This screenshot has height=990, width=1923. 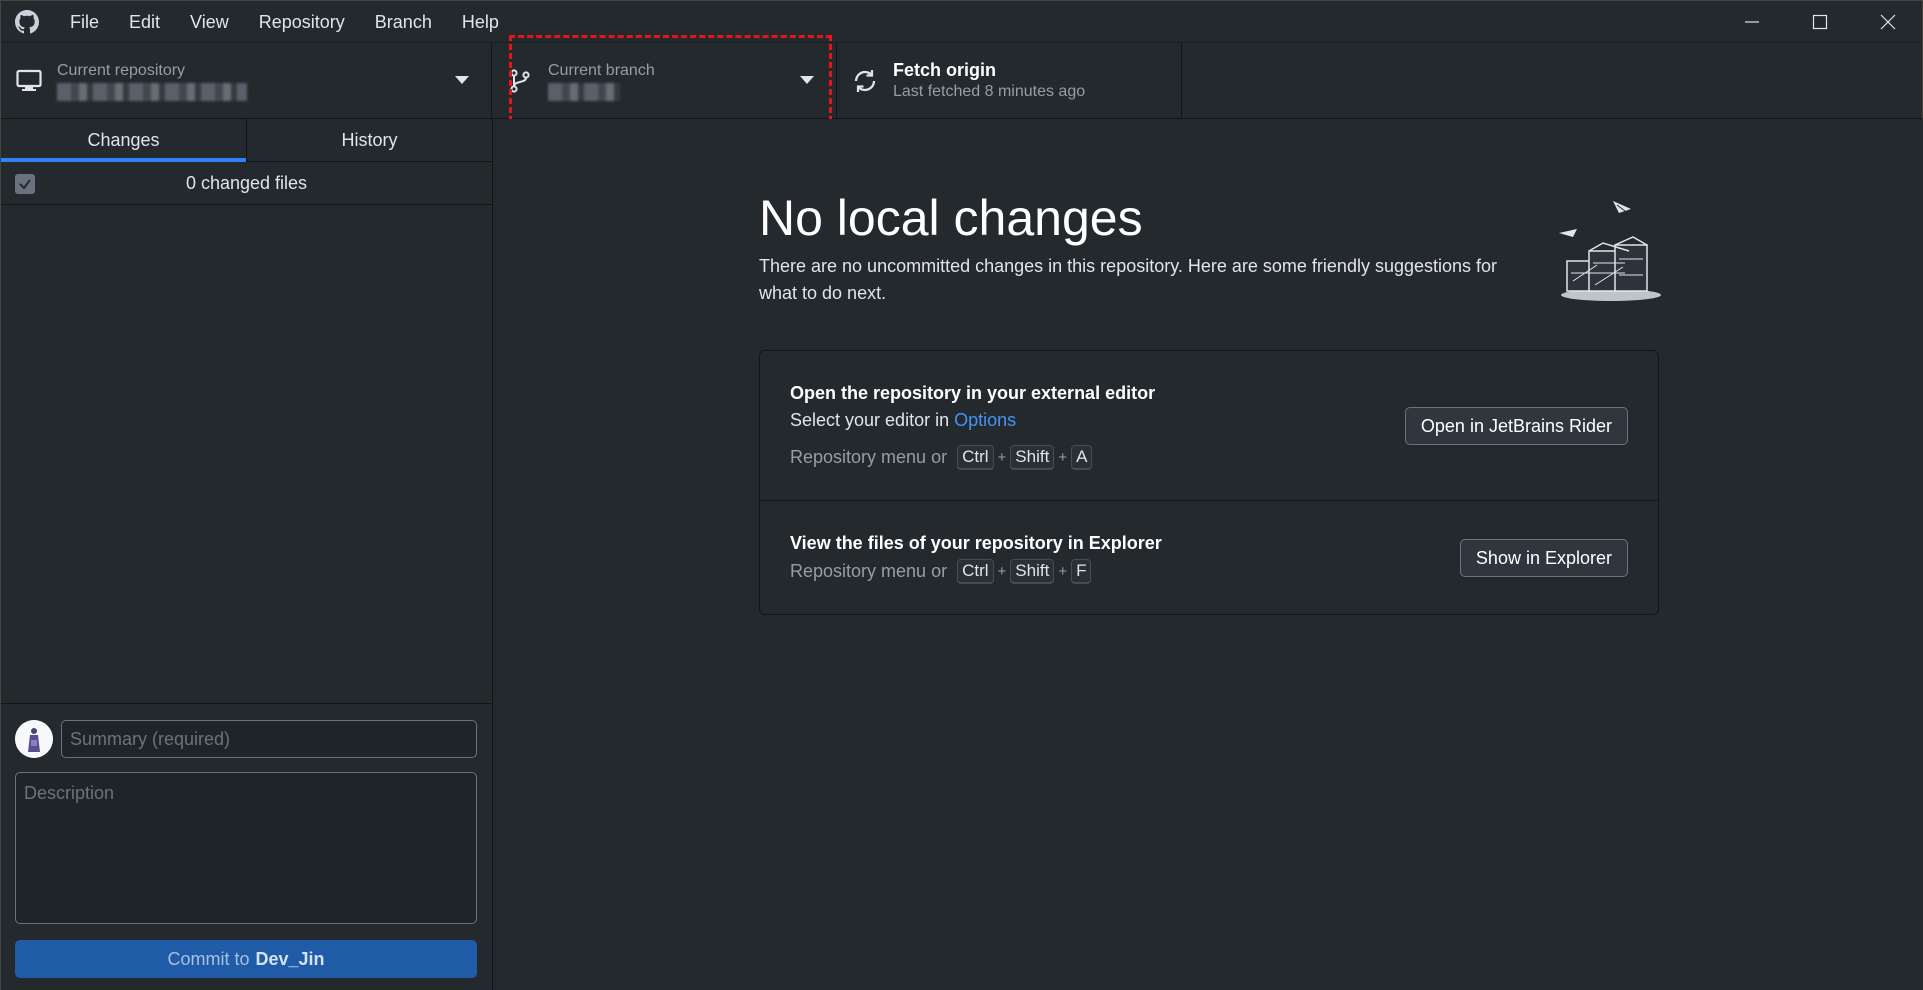 I want to click on page-title: No local changes, so click(x=951, y=218).